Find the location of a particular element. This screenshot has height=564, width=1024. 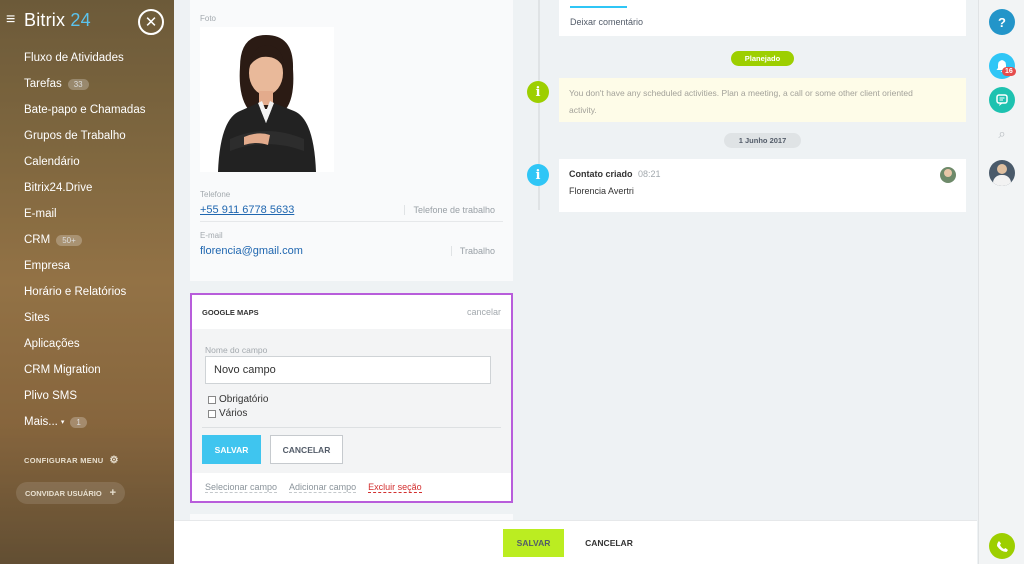

sidebar-item-workgroups: Grupos de Trabalho is located at coordinates (87, 136).